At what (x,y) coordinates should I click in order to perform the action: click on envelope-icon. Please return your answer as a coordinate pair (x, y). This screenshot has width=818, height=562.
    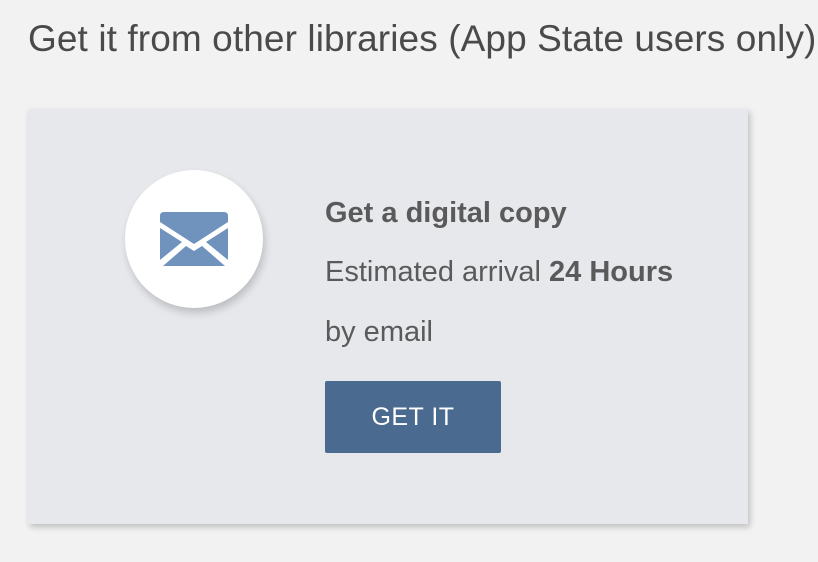
    Looking at the image, I should click on (194, 239).